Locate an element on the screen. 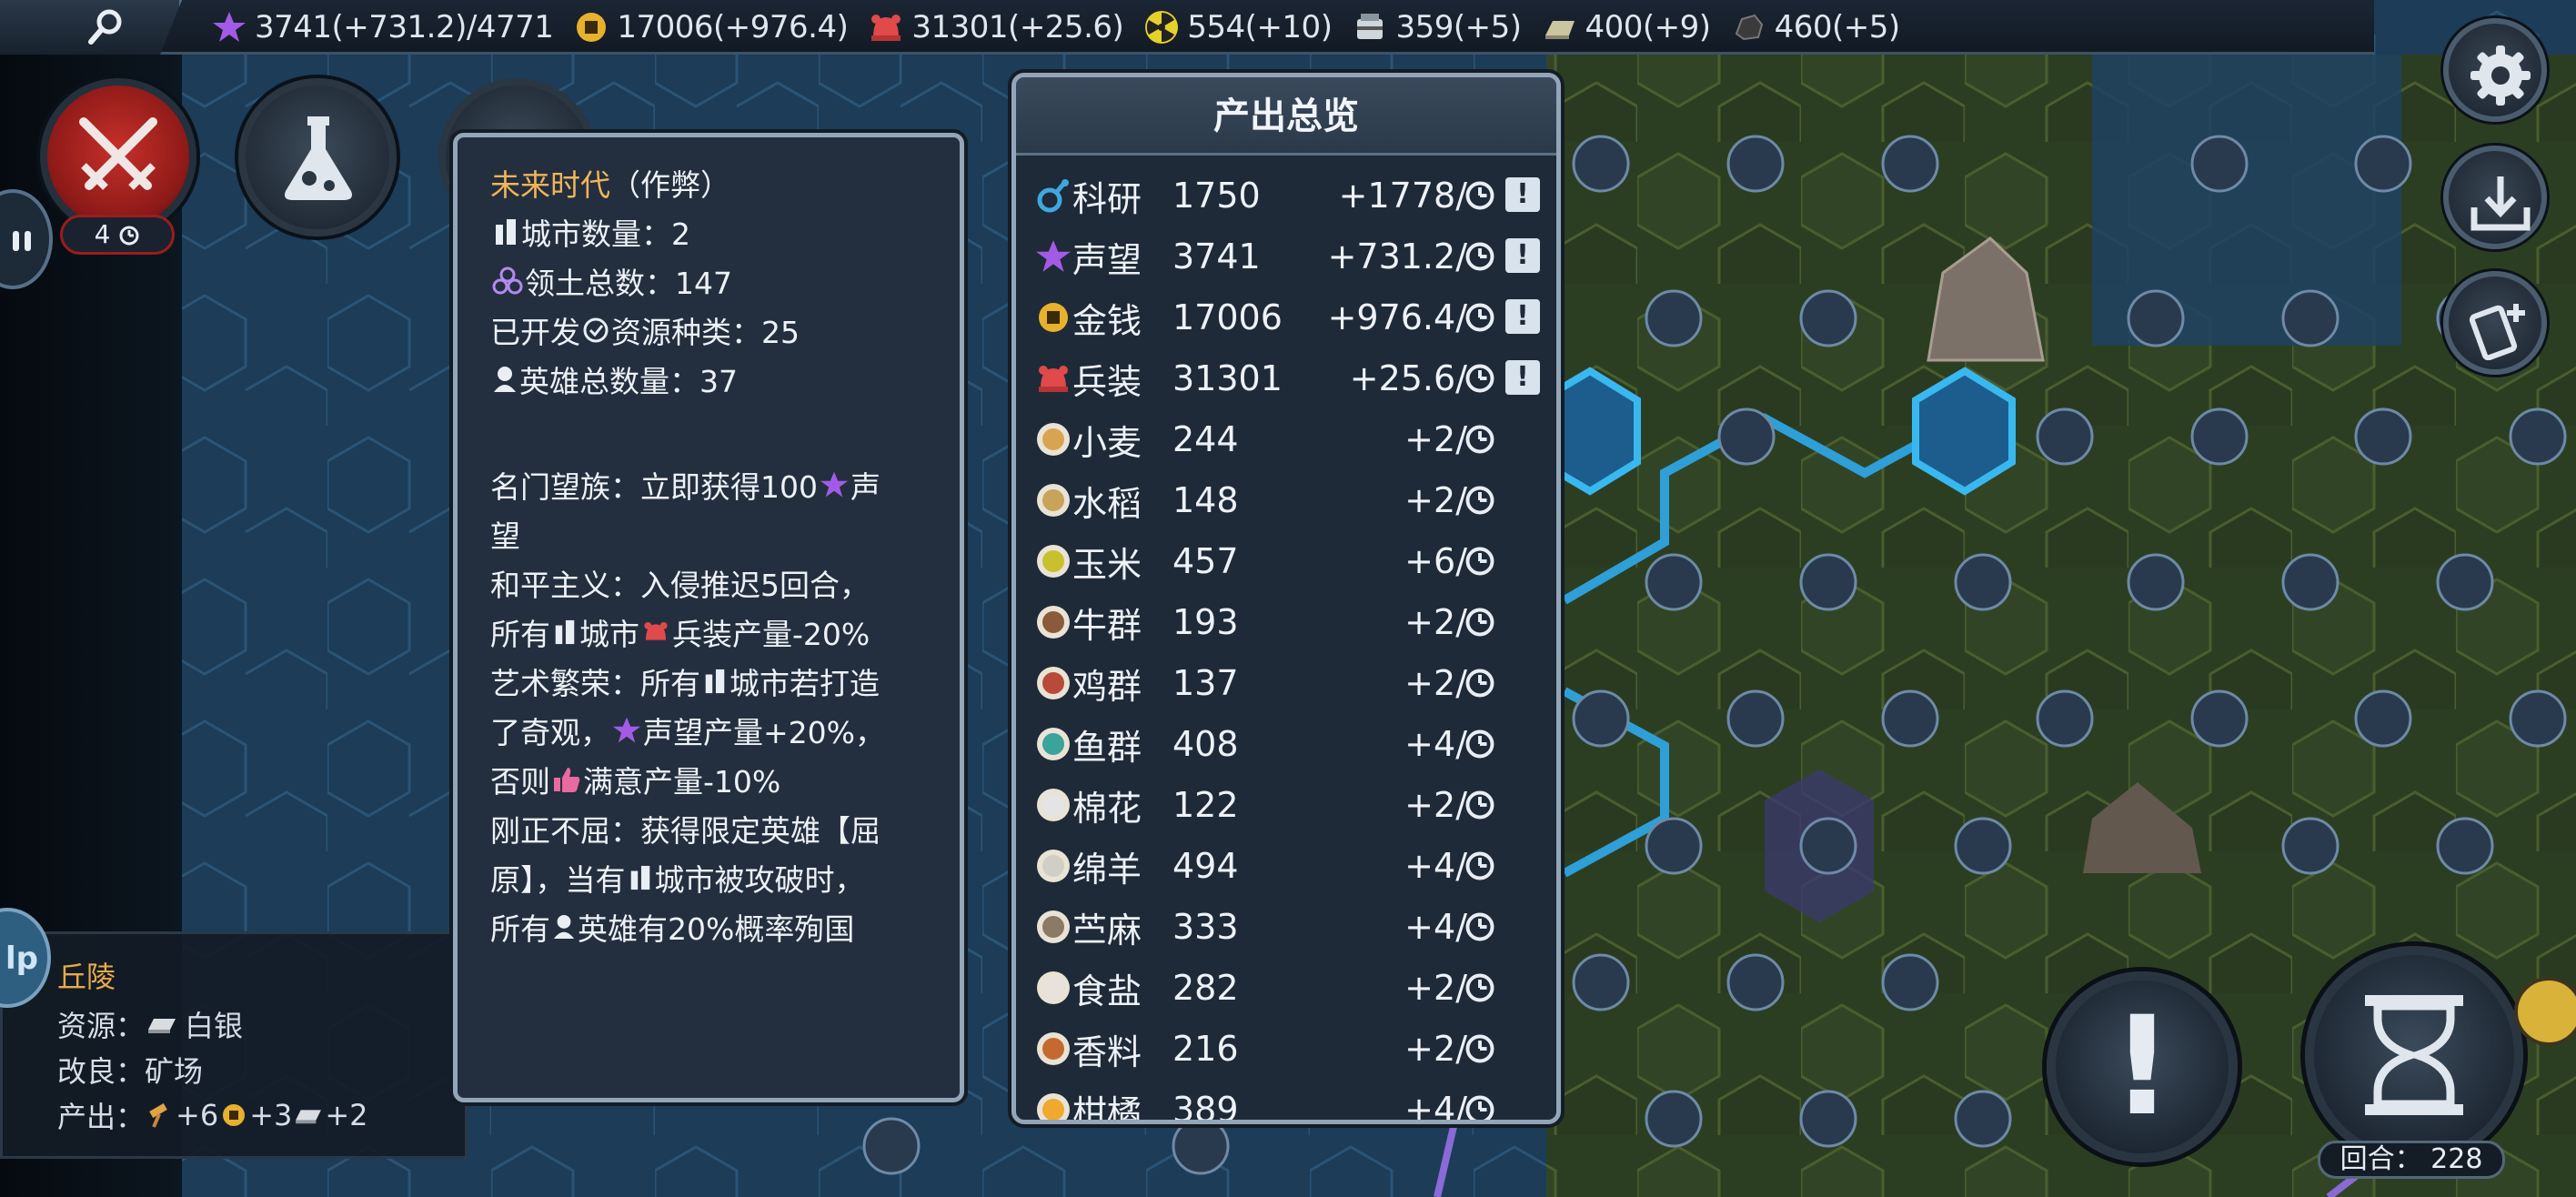  era-perk-3-line-3: 否则 满意产量-10% is located at coordinates (635, 779).